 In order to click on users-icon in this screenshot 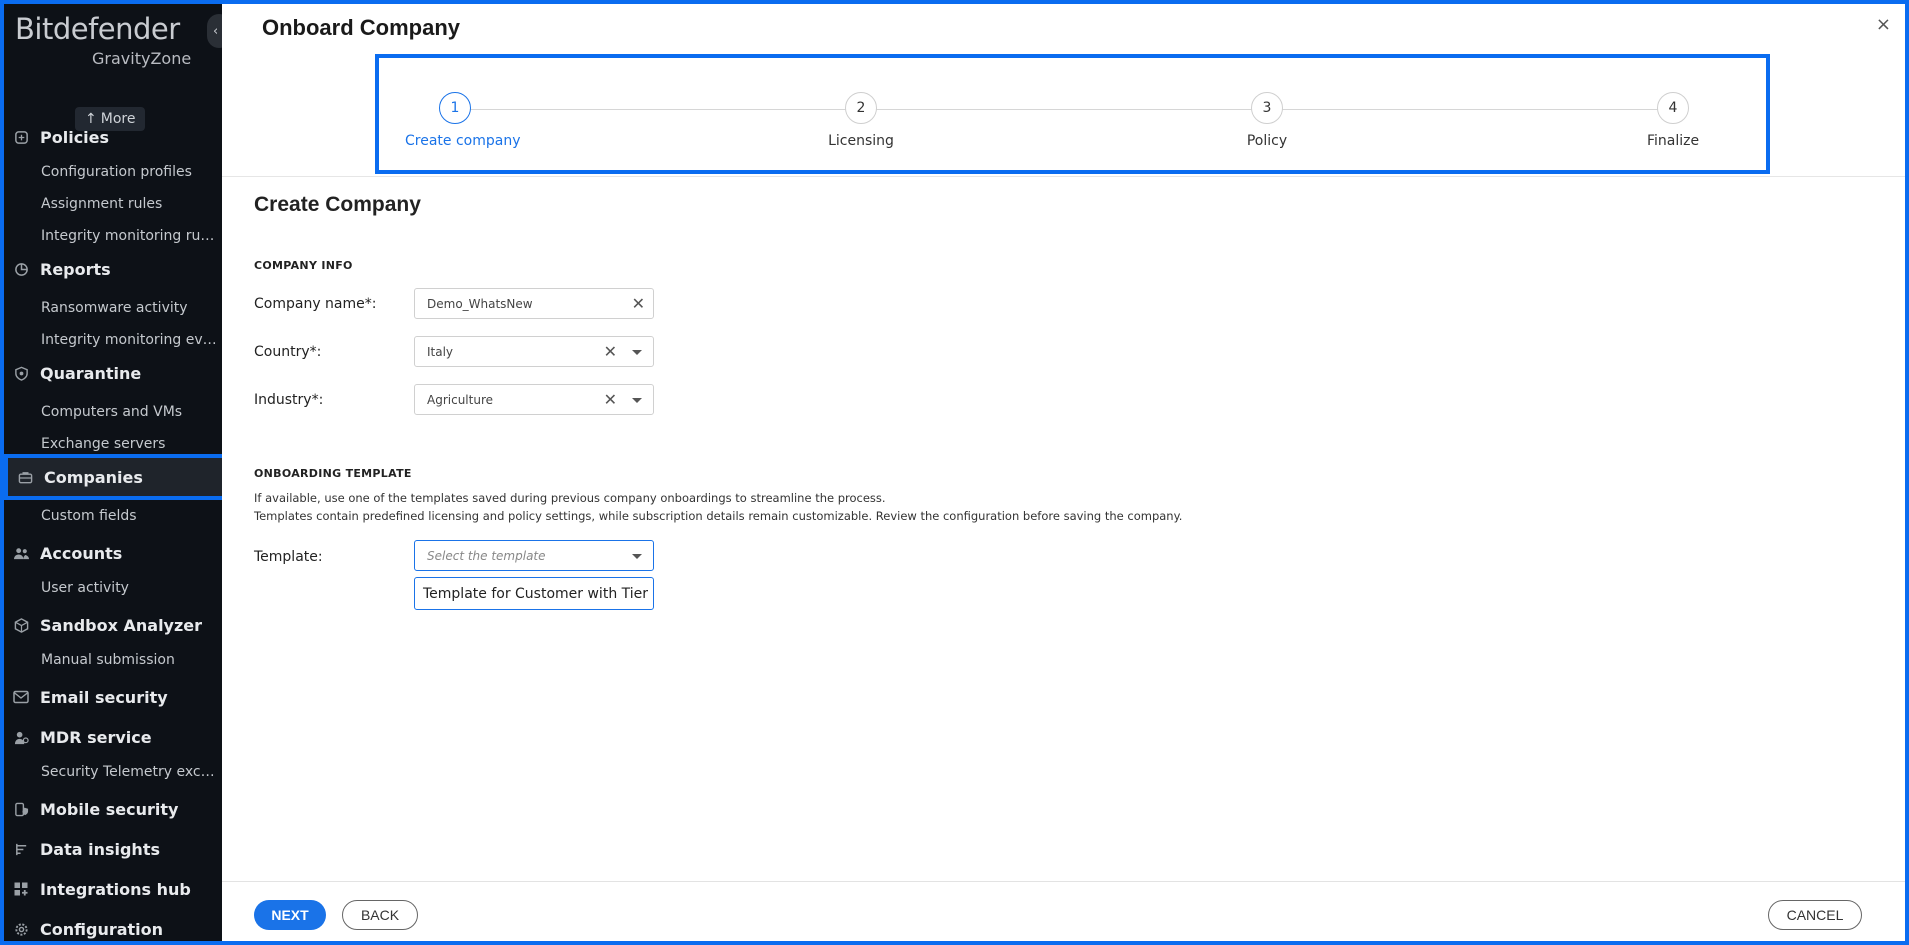, I will do `click(21, 553)`.